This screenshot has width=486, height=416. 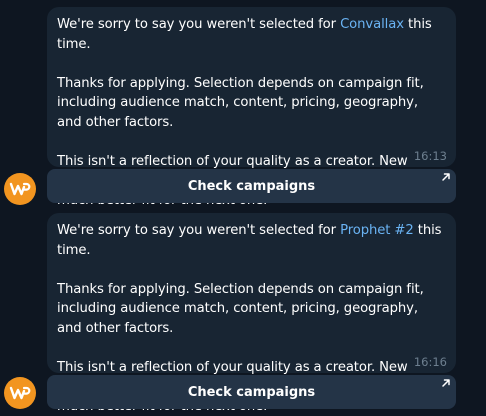 What do you see at coordinates (430, 156) in the screenshot?
I see `message-time: 16:13` at bounding box center [430, 156].